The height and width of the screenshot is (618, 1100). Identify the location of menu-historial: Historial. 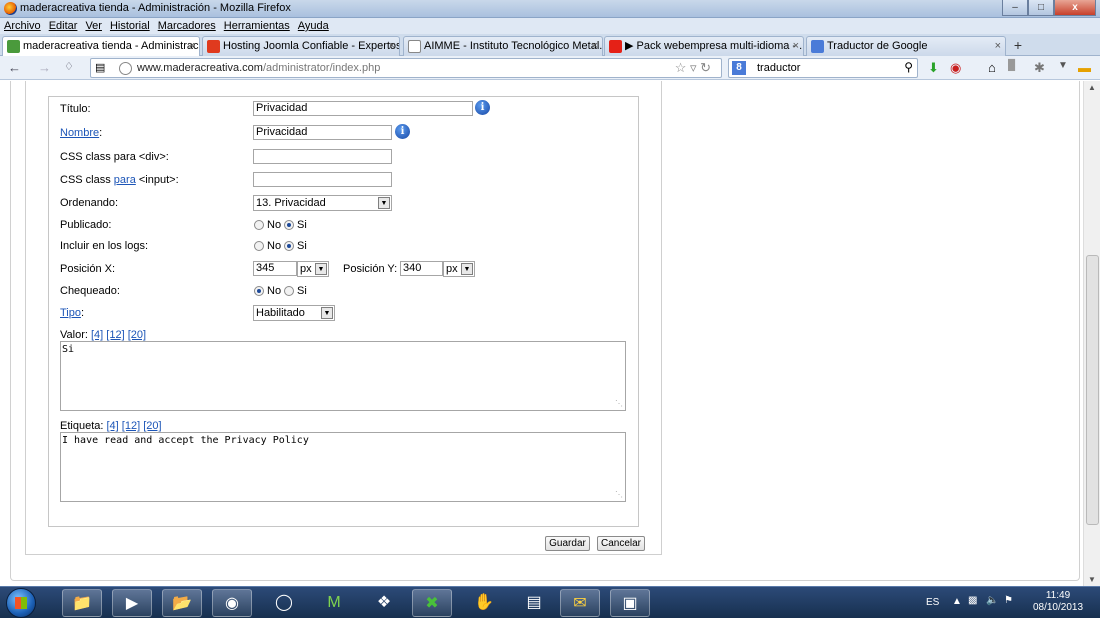
(130, 26).